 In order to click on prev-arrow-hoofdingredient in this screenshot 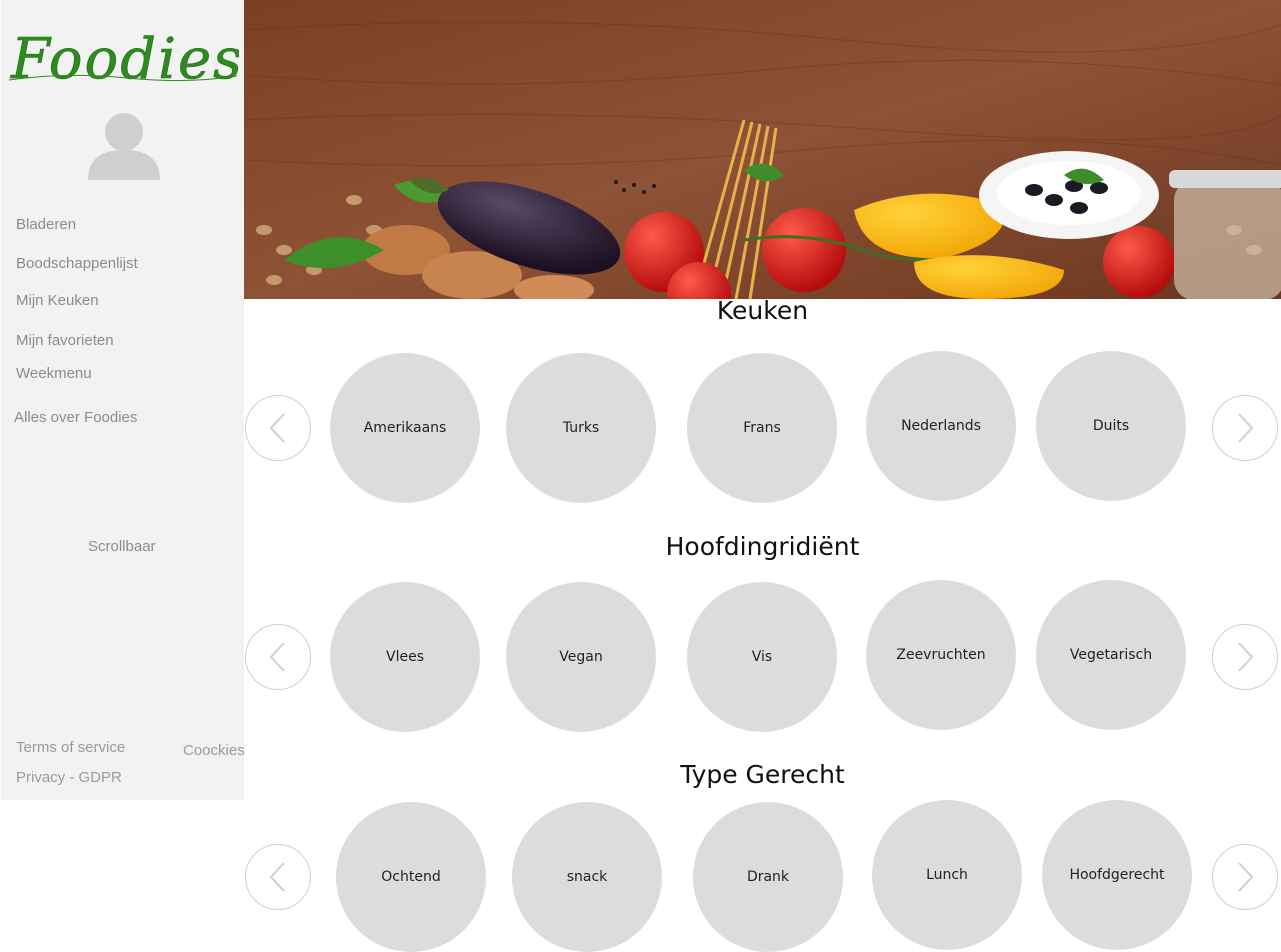, I will do `click(278, 657)`.